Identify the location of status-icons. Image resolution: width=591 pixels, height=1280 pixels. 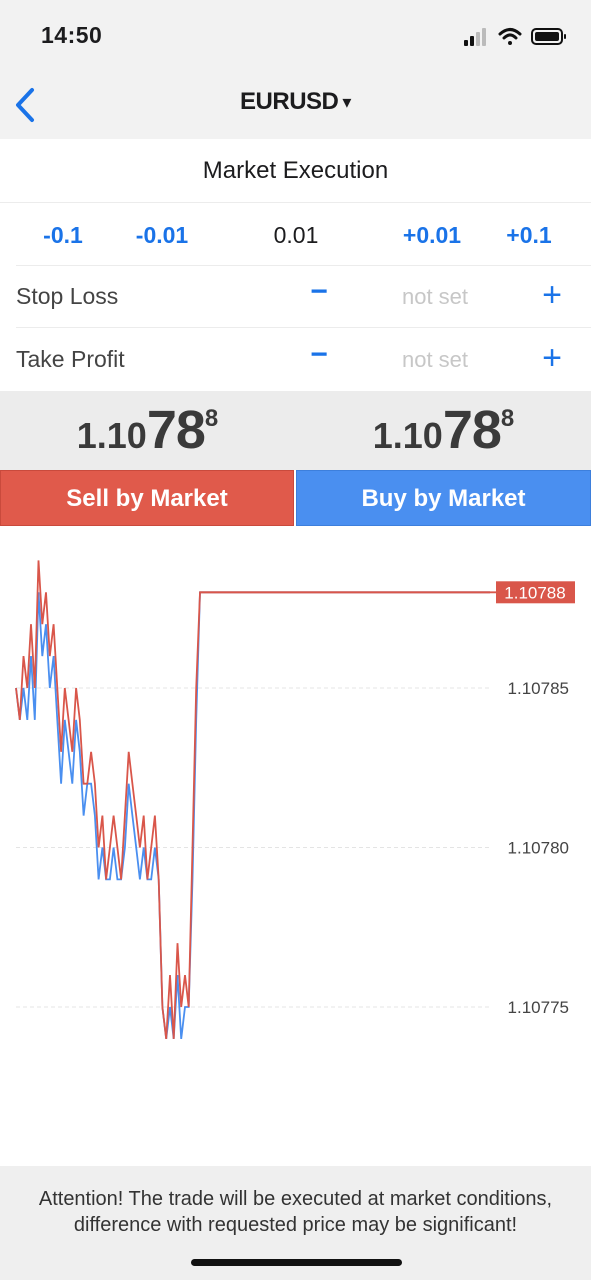
(517, 37).